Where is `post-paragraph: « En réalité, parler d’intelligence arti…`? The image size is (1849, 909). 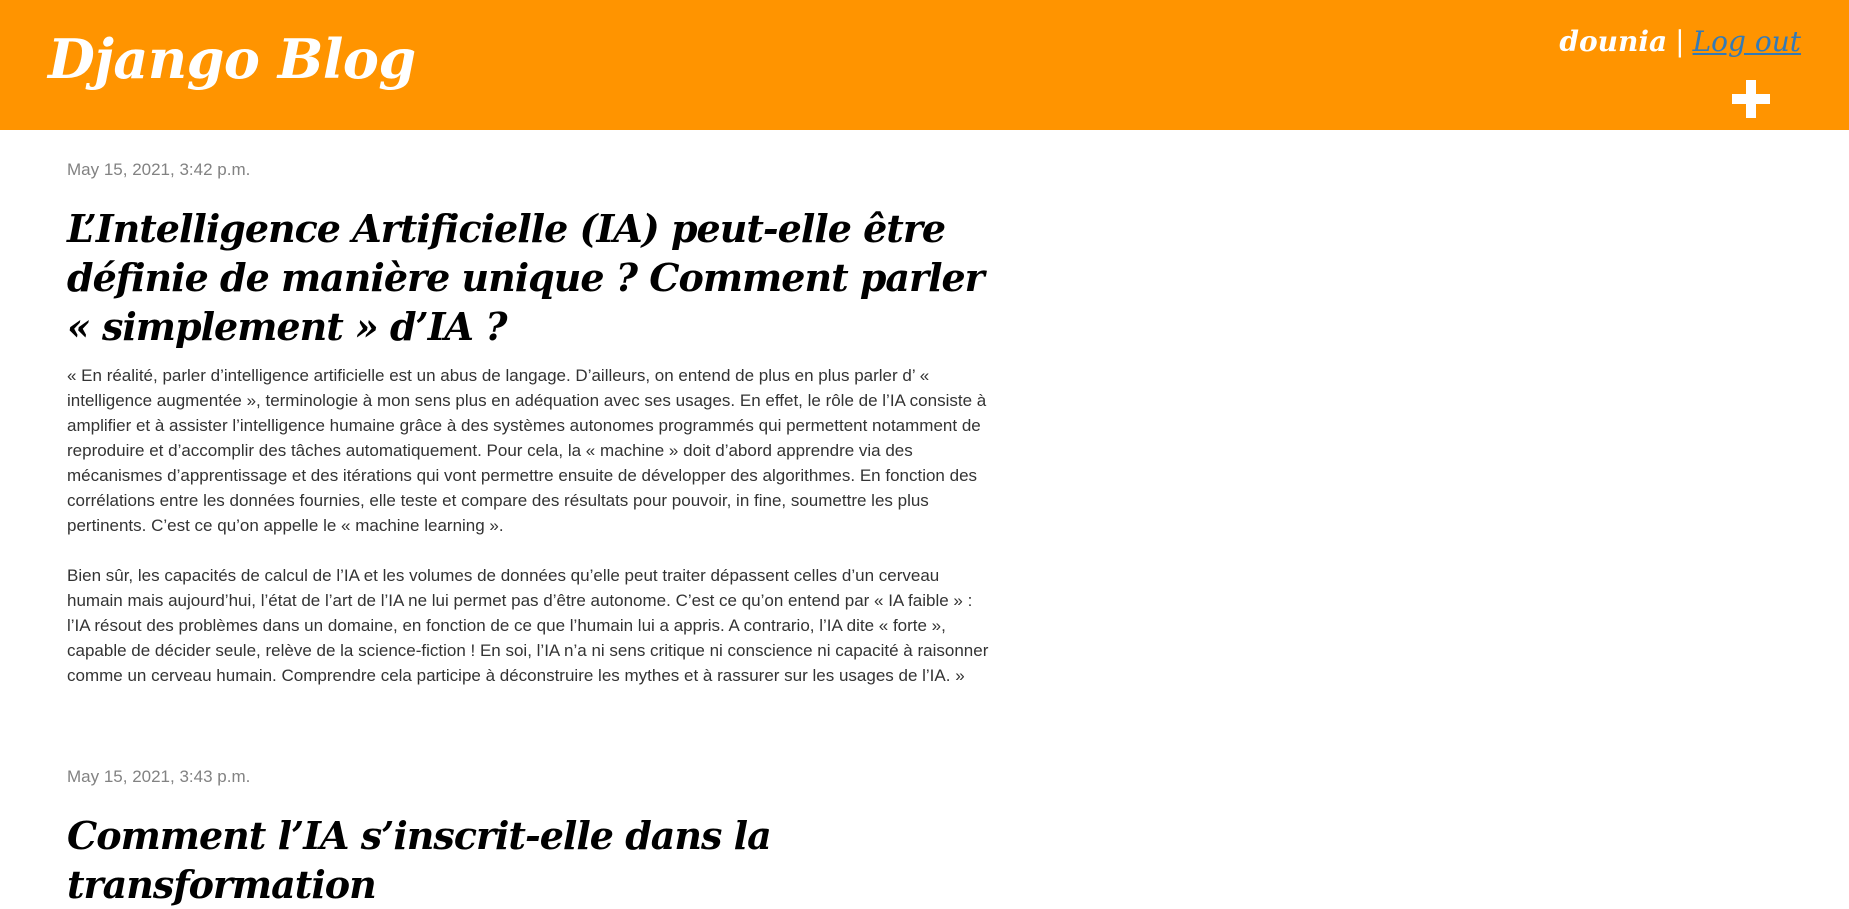
post-paragraph: « En réalité, parler d’intelligence arti… is located at coordinates (527, 450).